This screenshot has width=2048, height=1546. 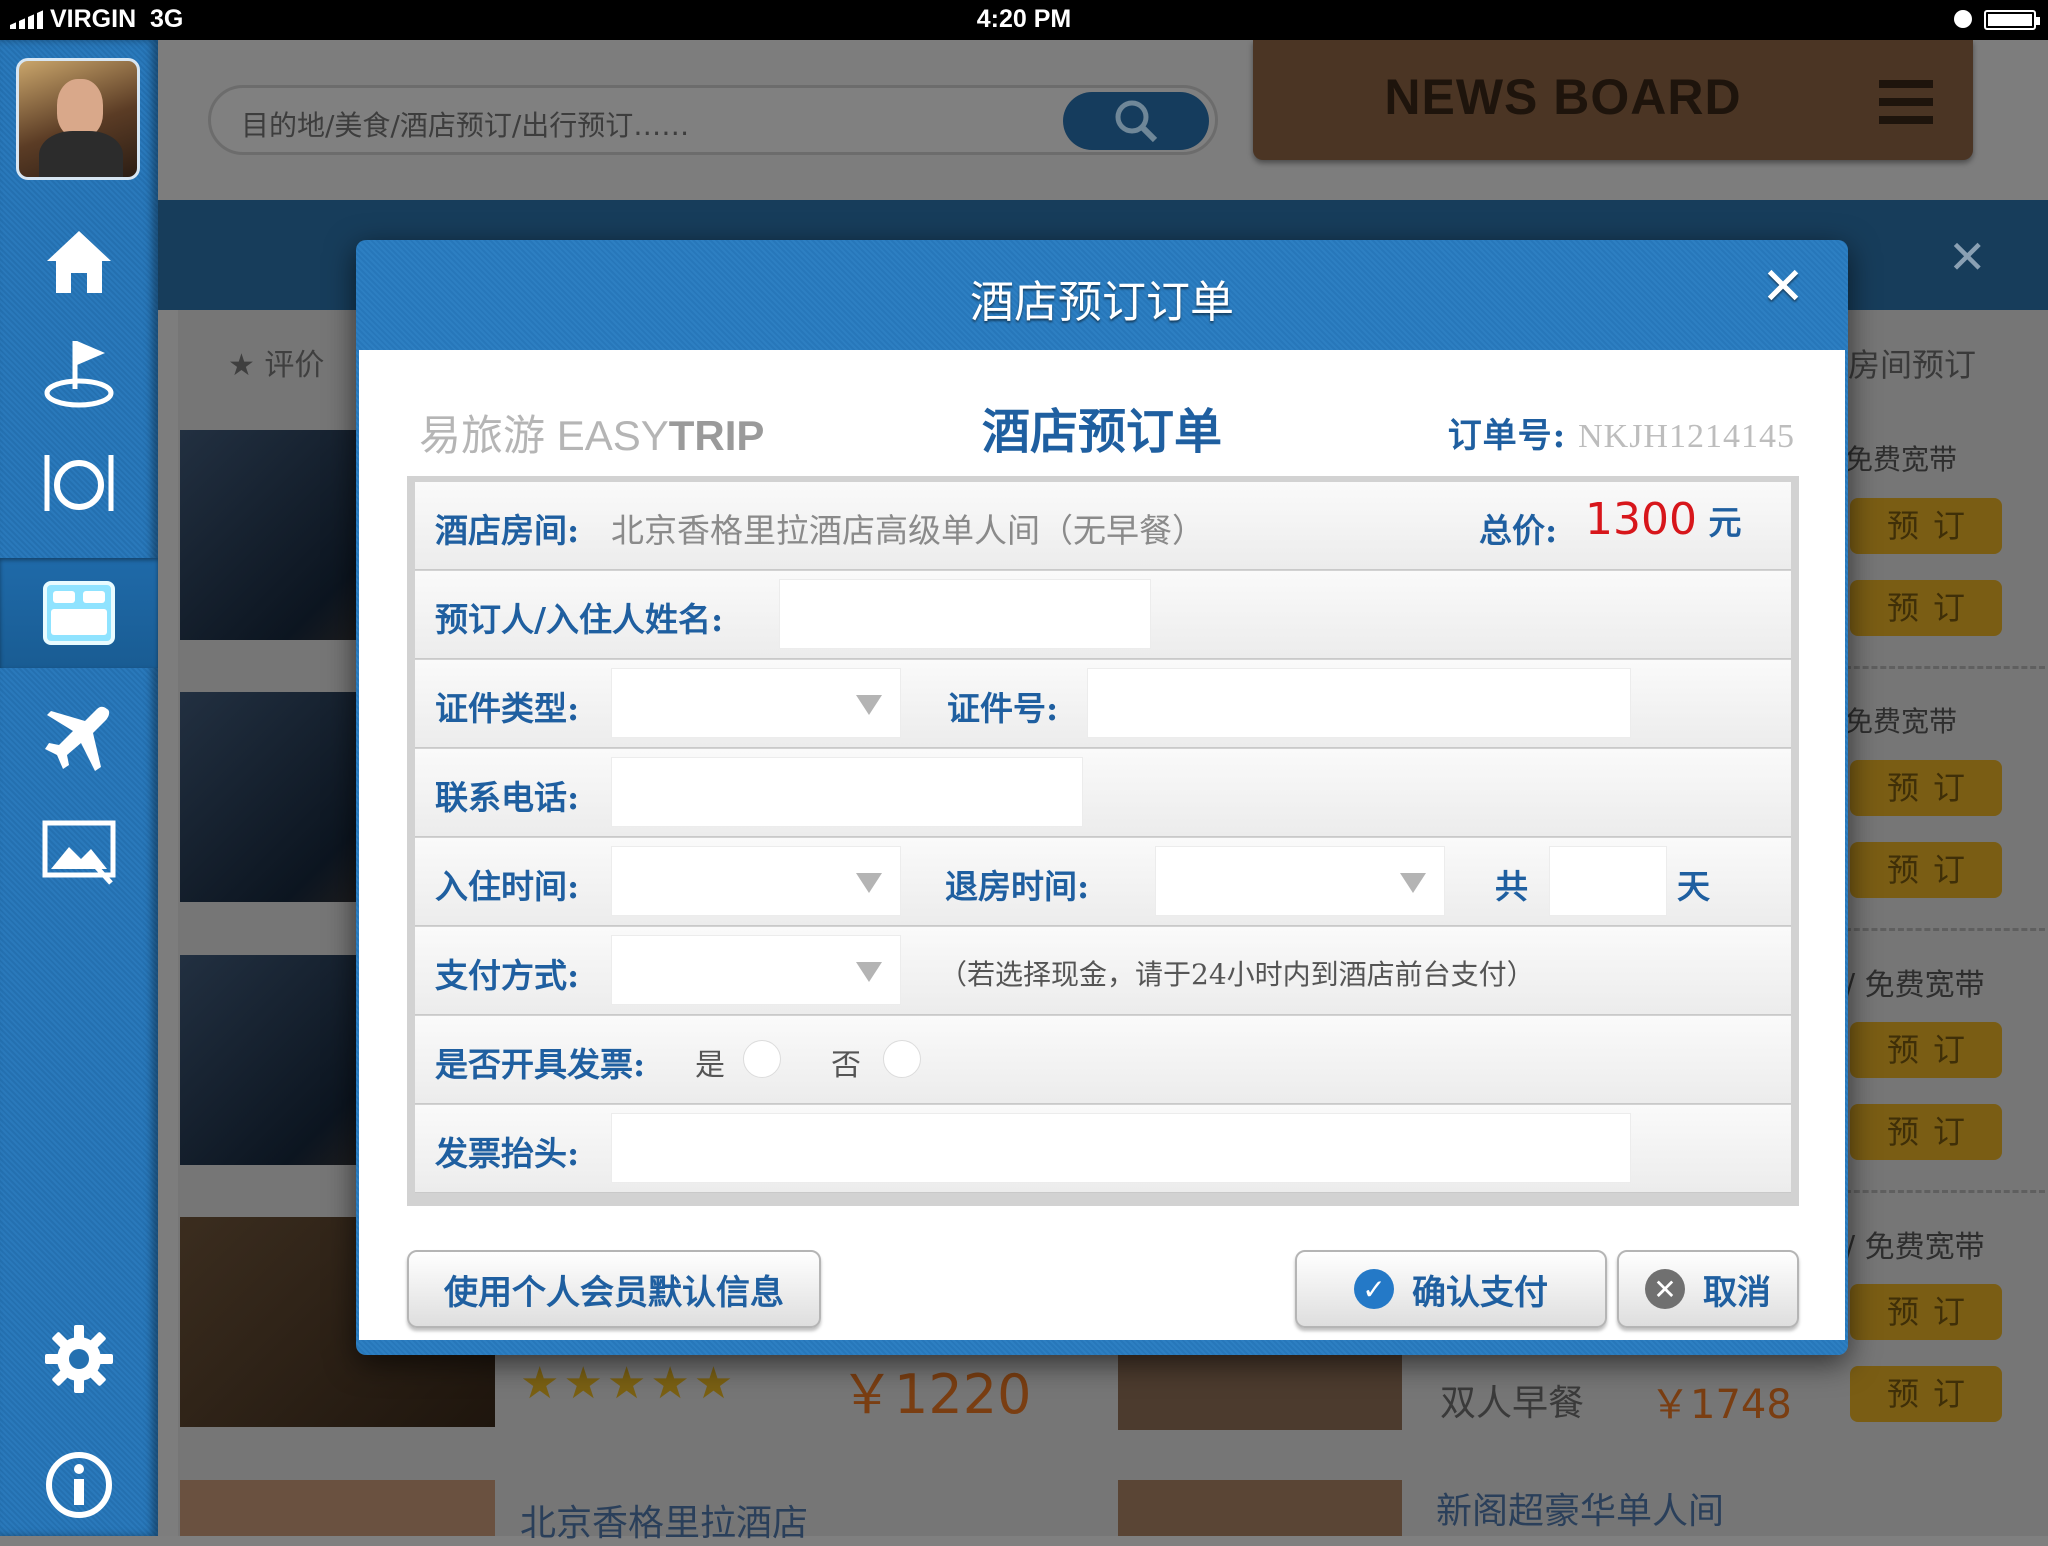 I want to click on confirm-payment-label: 确认支付, so click(x=1480, y=1292).